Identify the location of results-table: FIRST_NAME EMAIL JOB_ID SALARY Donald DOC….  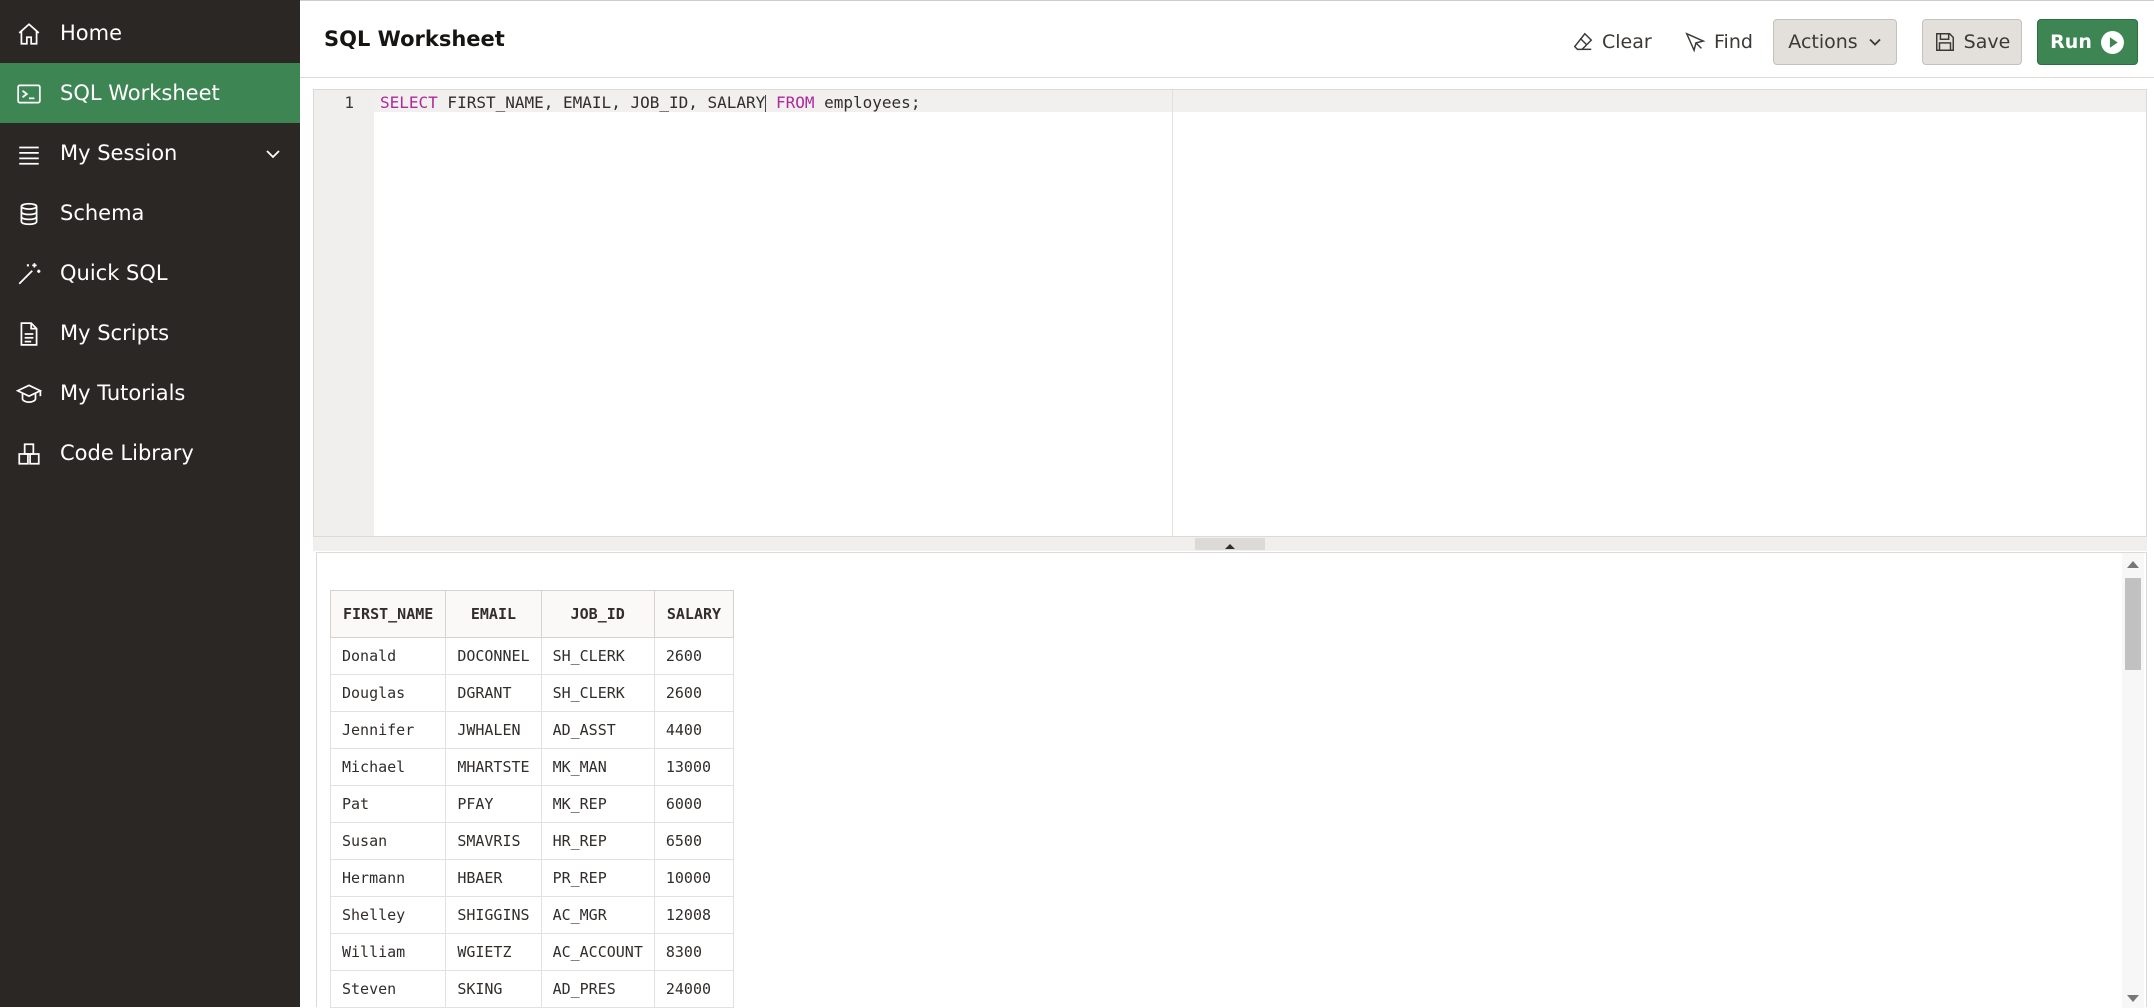
(532, 799).